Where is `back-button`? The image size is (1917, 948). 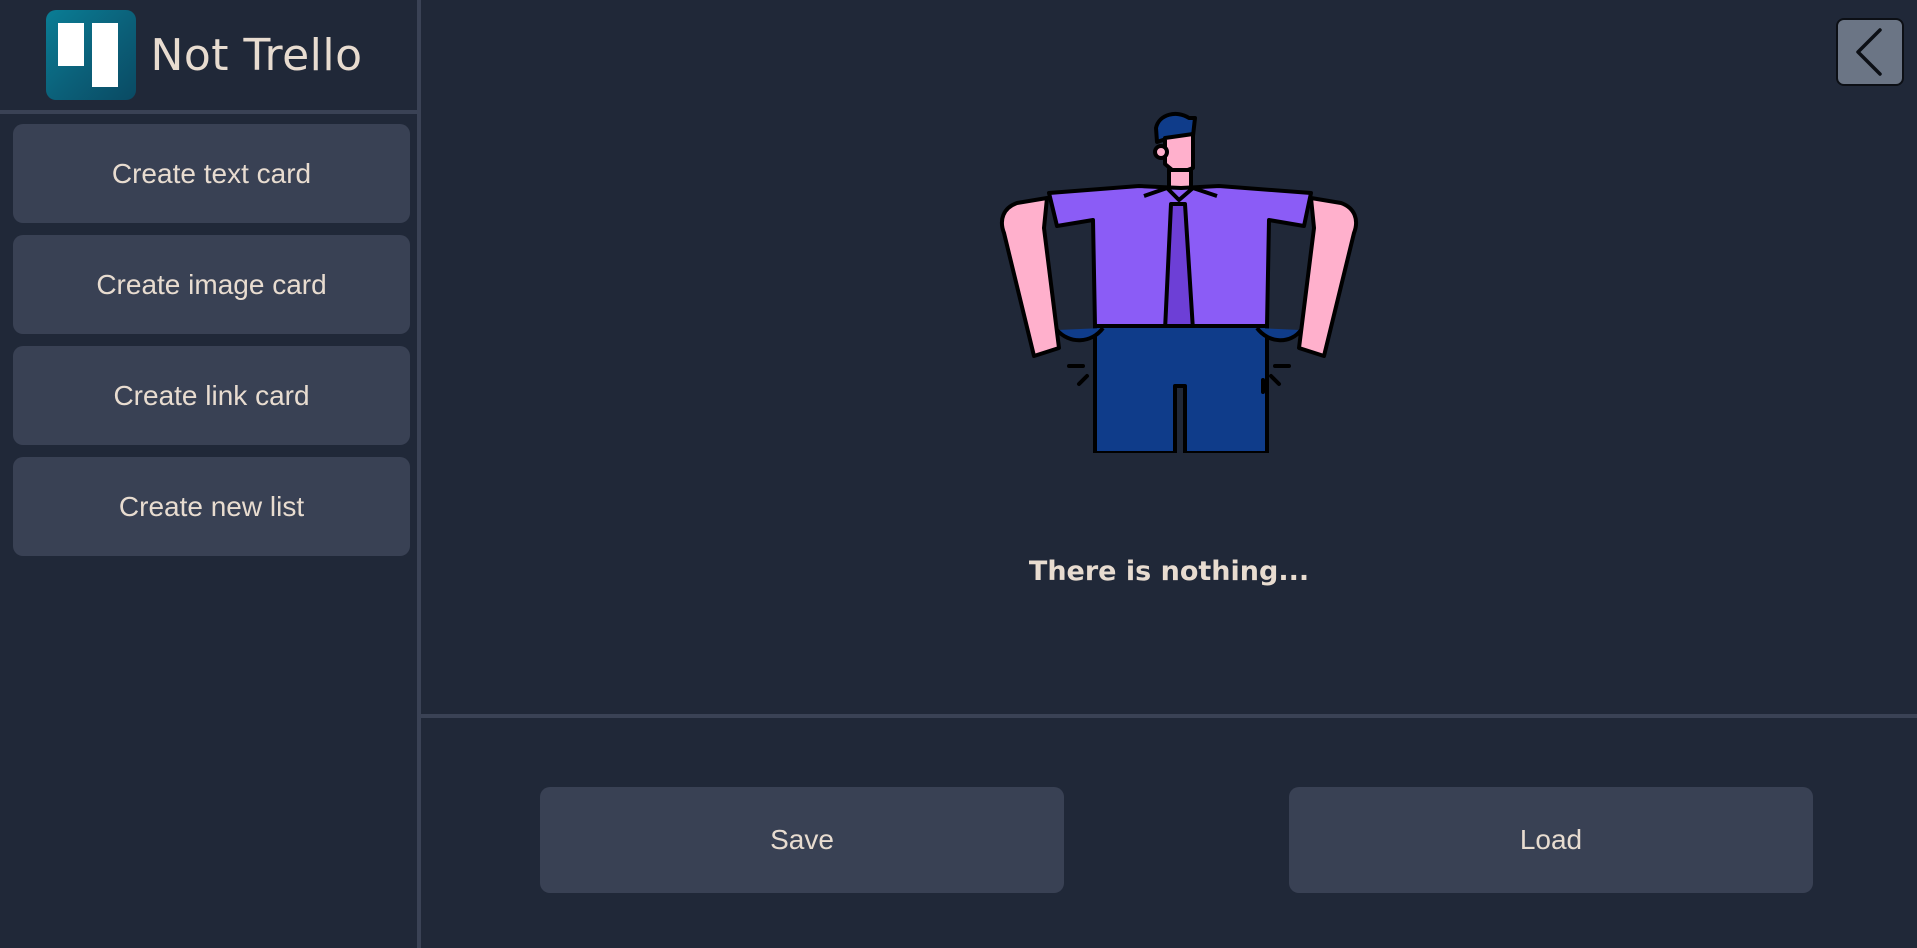
back-button is located at coordinates (1870, 52).